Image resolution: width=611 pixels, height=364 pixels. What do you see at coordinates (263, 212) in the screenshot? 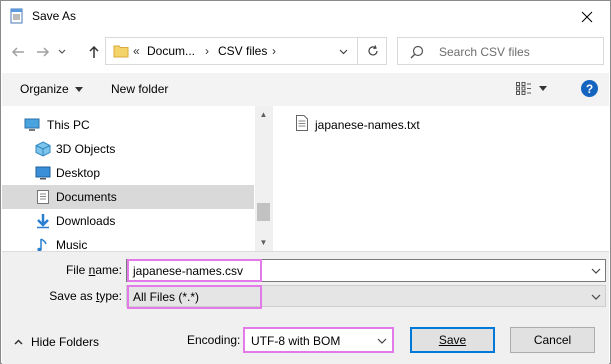
I see `scroll-thumb` at bounding box center [263, 212].